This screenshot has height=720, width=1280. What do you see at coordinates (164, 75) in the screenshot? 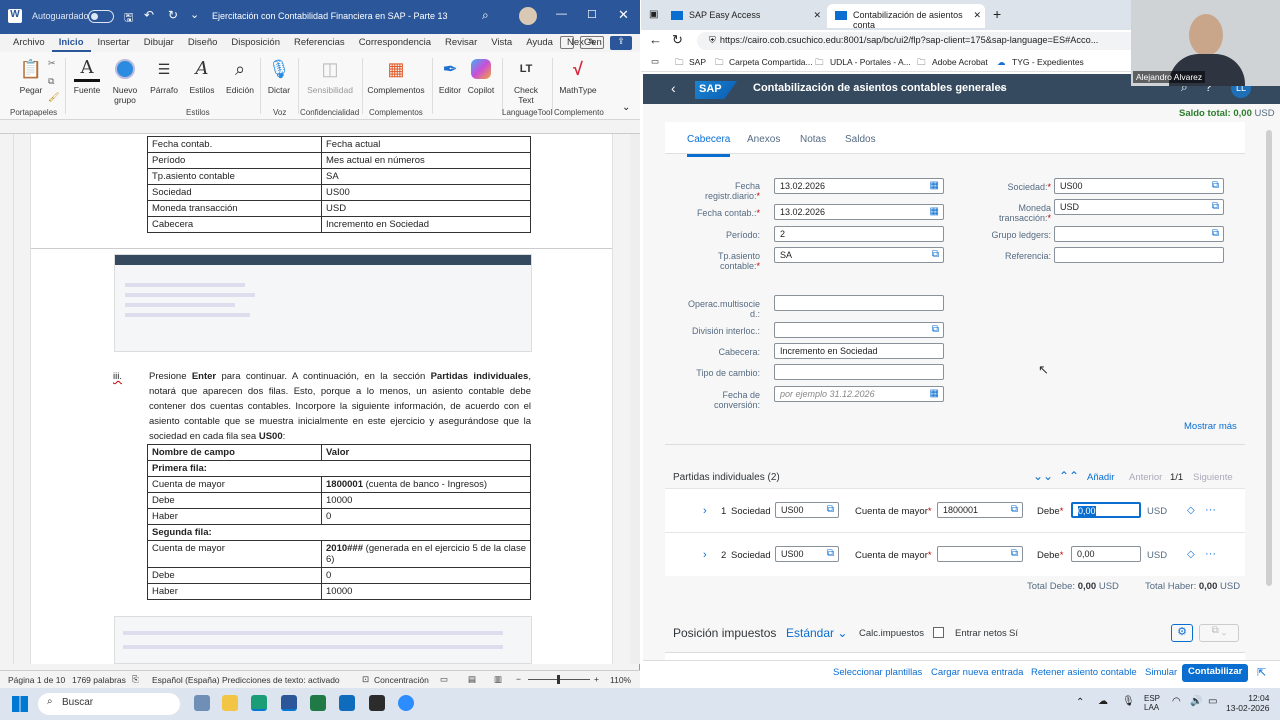
I see `paragraph-button: ☰ Párrafo` at bounding box center [164, 75].